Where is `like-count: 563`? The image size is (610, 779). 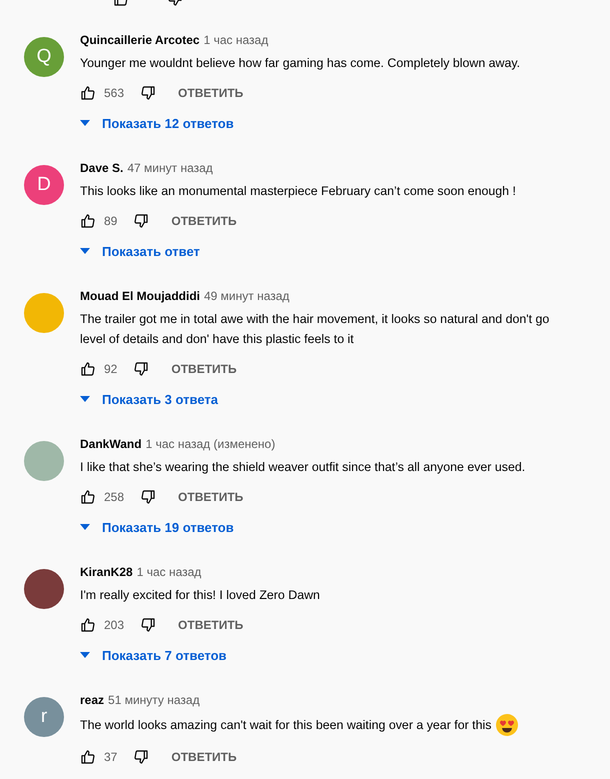
like-count: 563 is located at coordinates (114, 93).